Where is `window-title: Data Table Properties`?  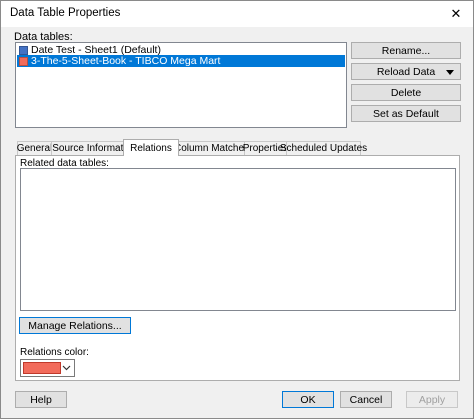 window-title: Data Table Properties is located at coordinates (65, 13).